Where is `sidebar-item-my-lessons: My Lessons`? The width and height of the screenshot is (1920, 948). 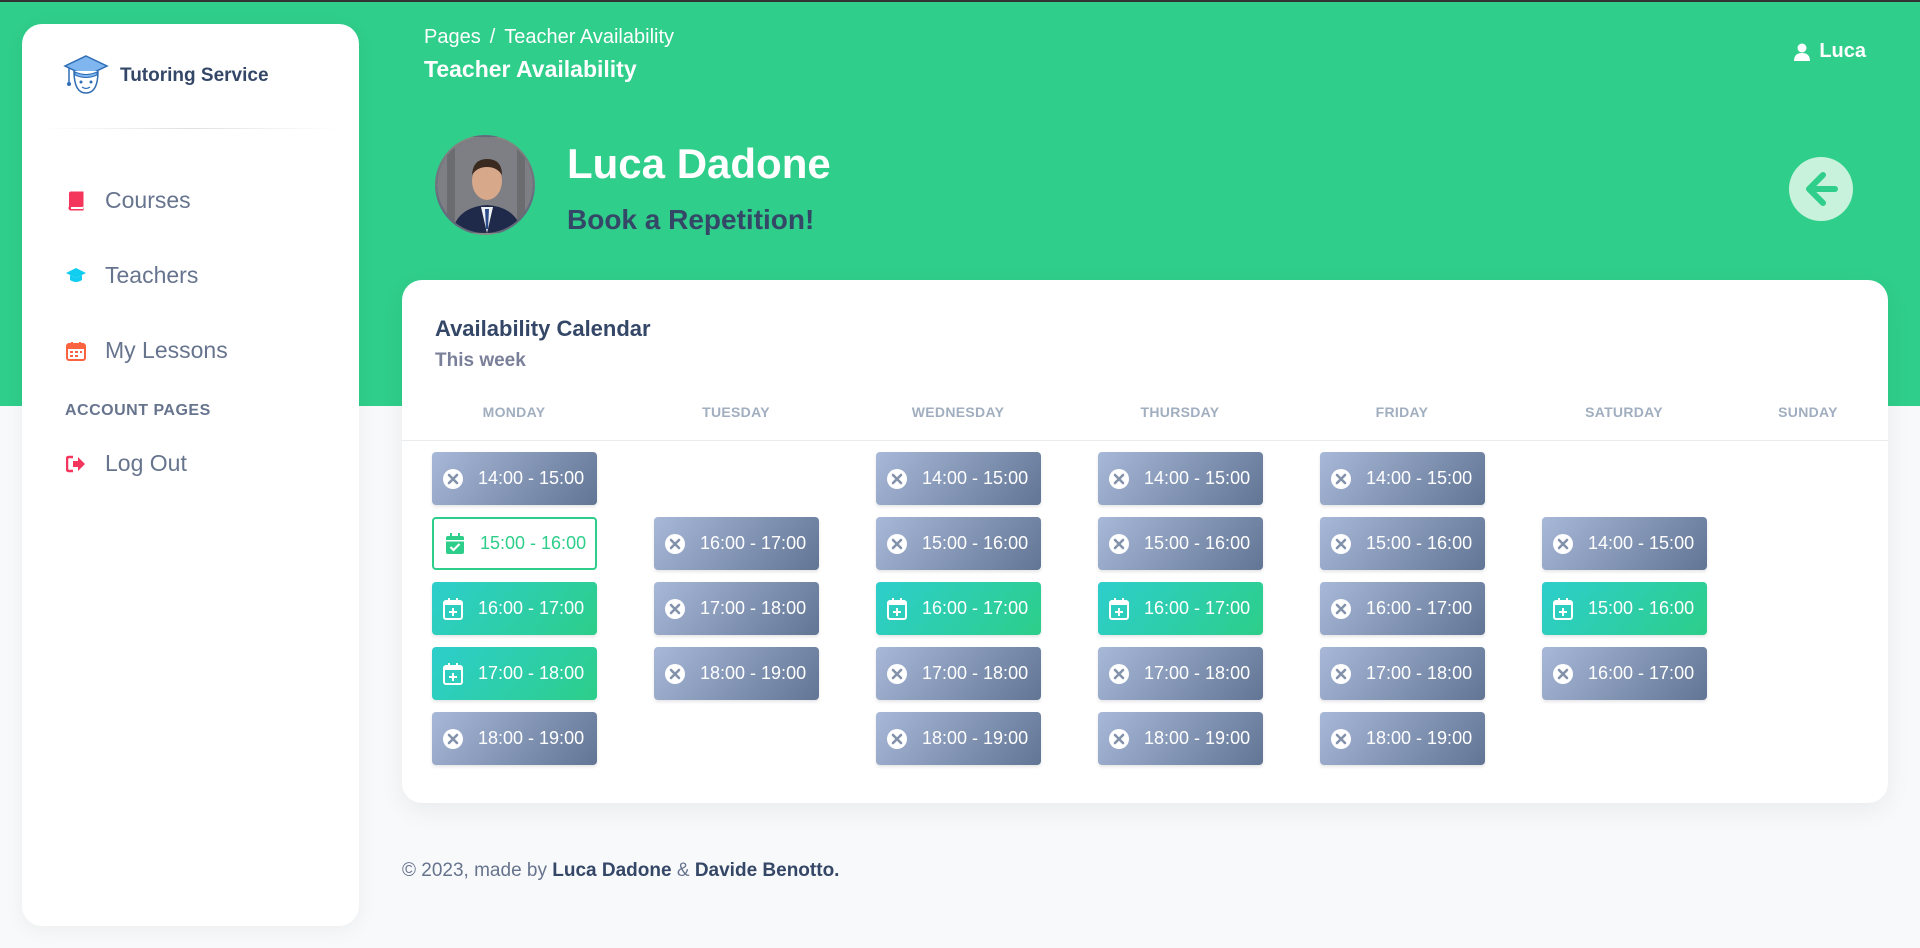 sidebar-item-my-lessons: My Lessons is located at coordinates (190, 350).